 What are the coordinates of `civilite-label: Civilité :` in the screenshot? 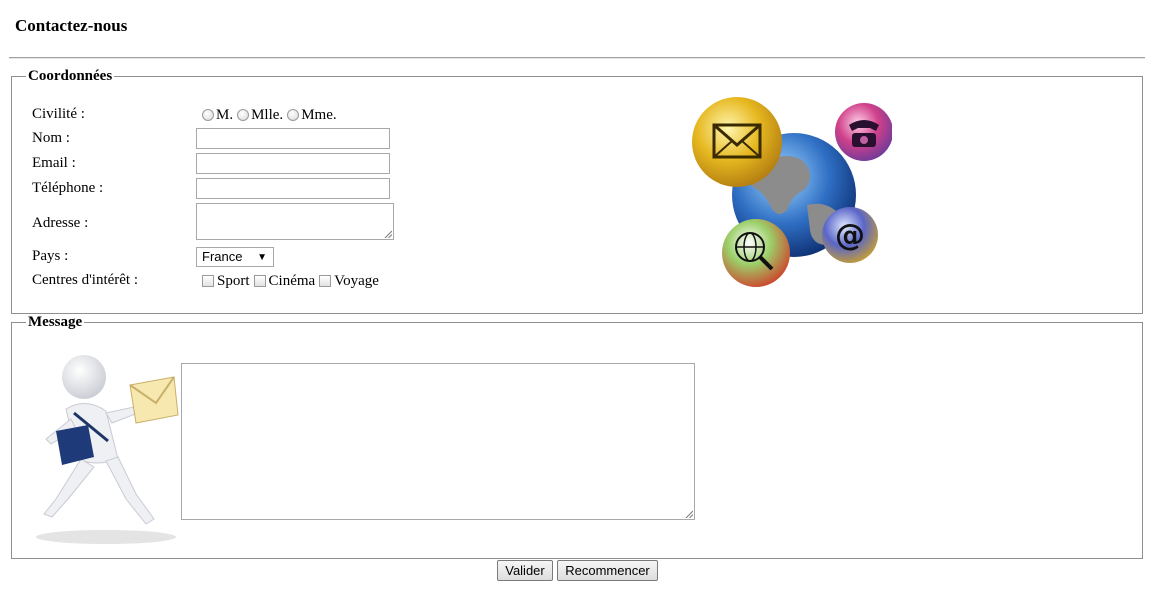 It's located at (58, 114).